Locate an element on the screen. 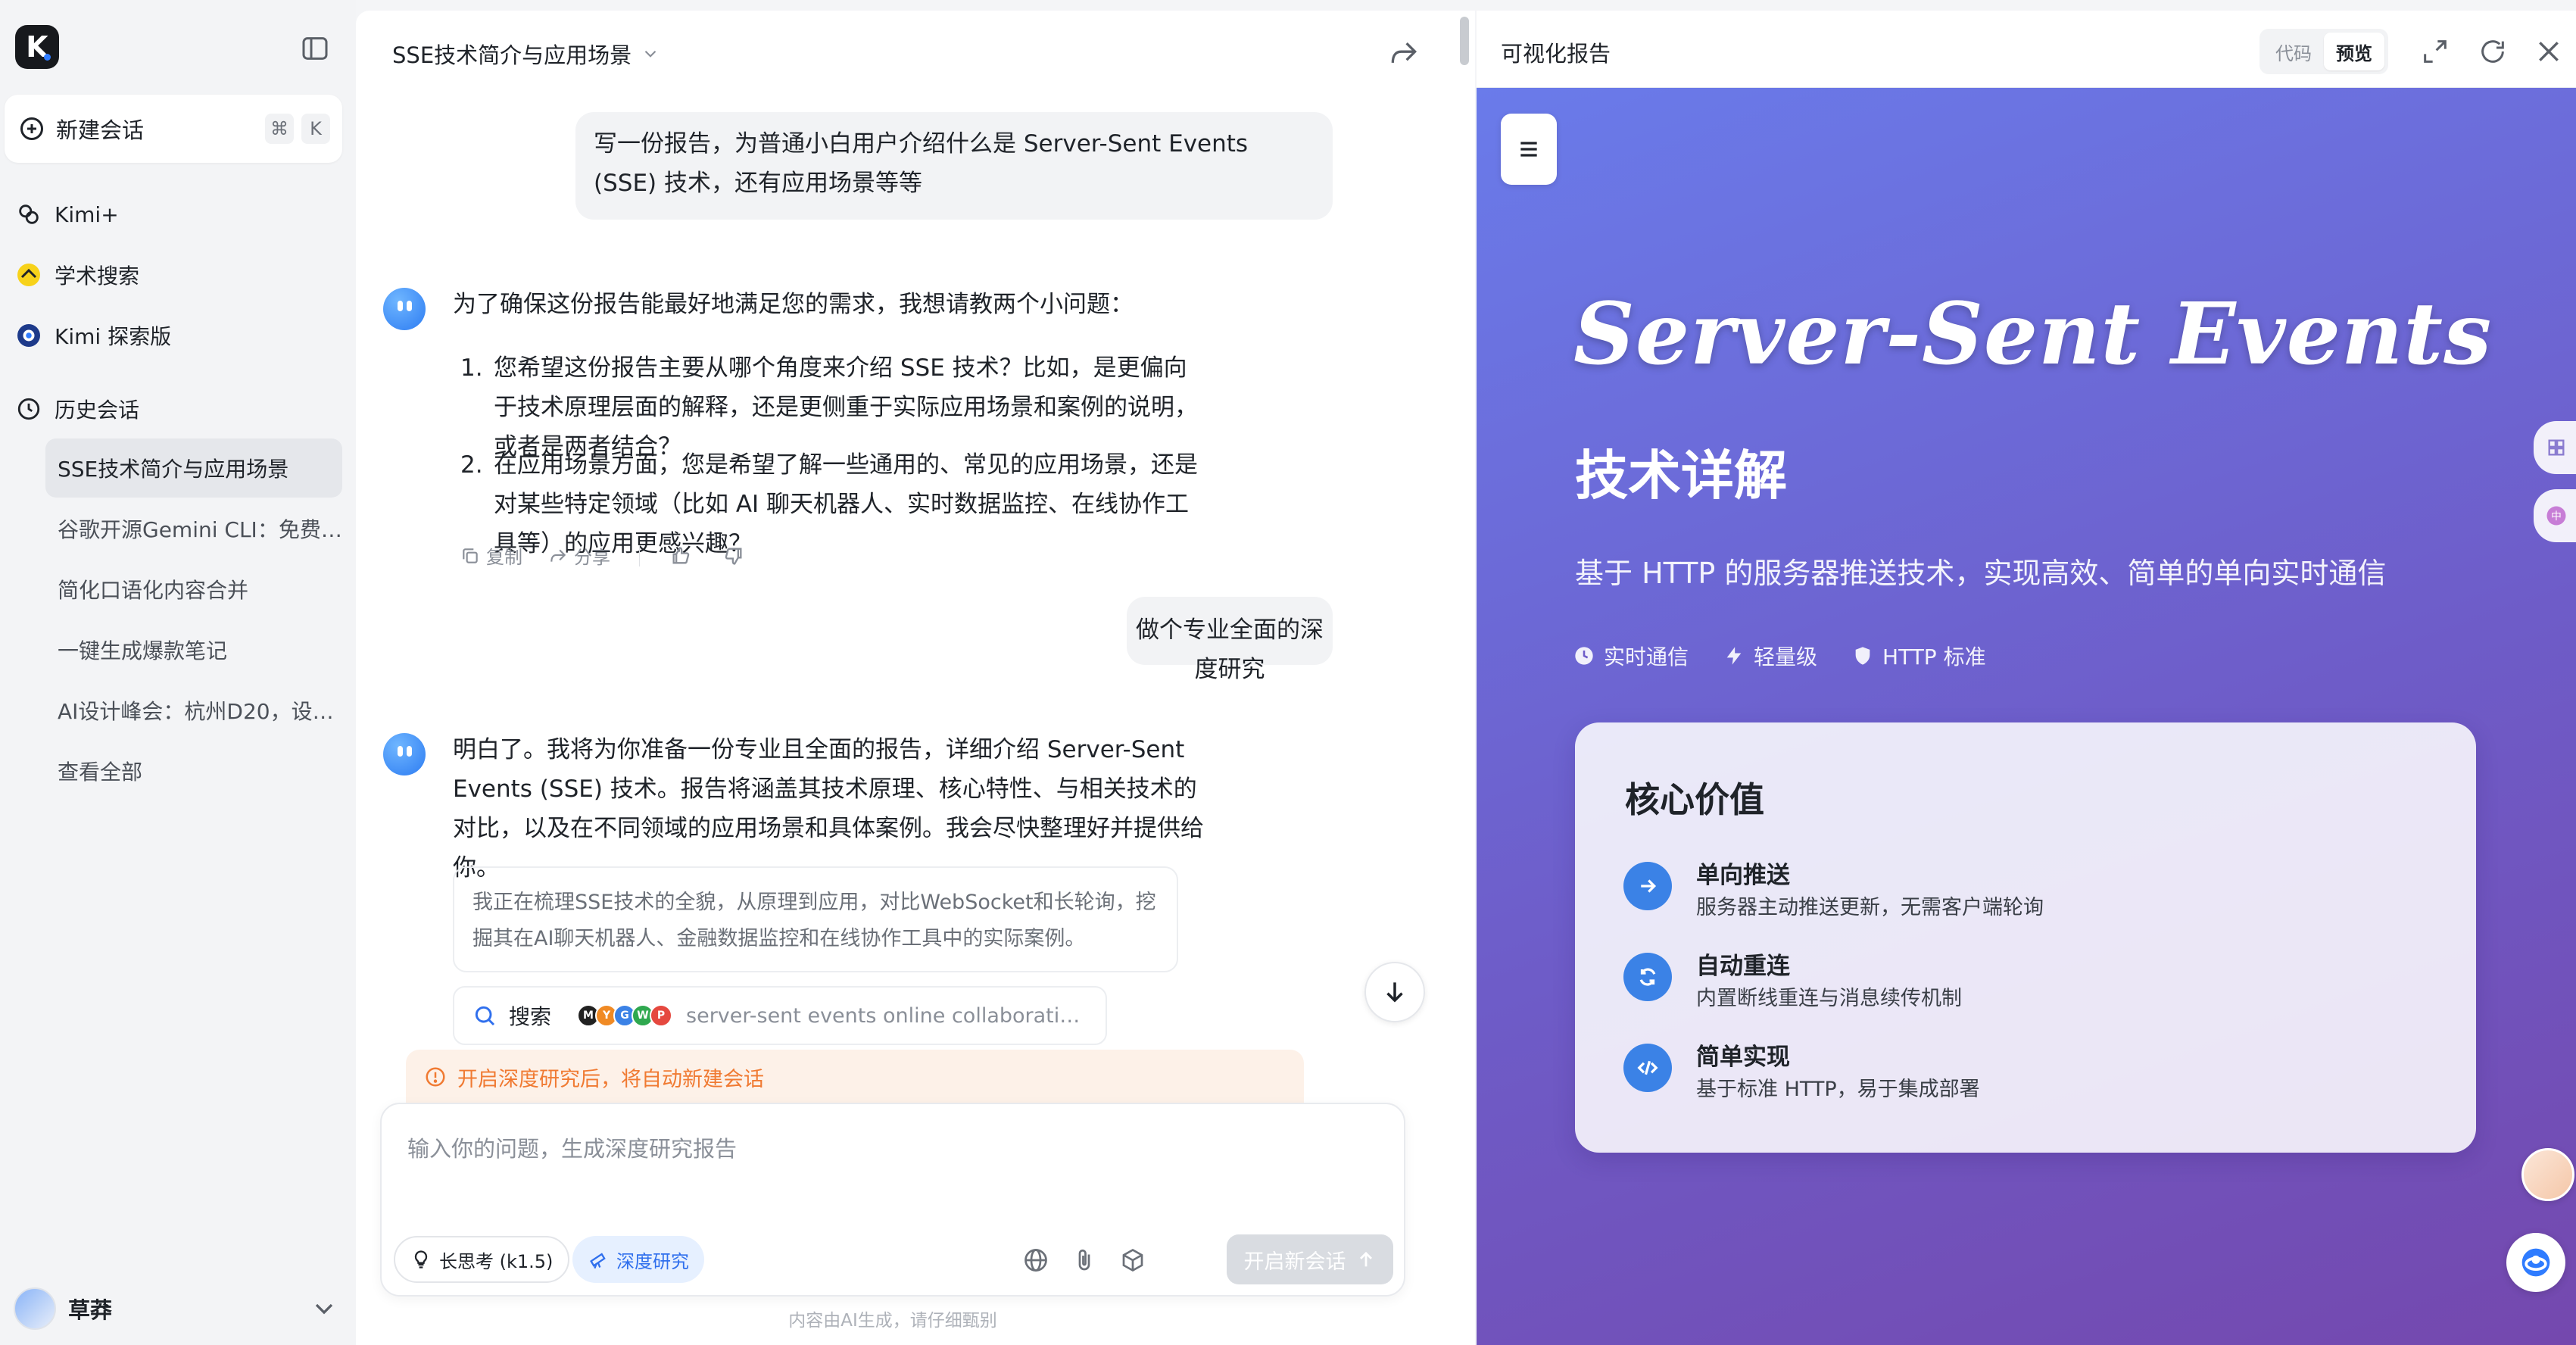  sidebar-item-explore: Kimi 探索版 is located at coordinates (92, 335).